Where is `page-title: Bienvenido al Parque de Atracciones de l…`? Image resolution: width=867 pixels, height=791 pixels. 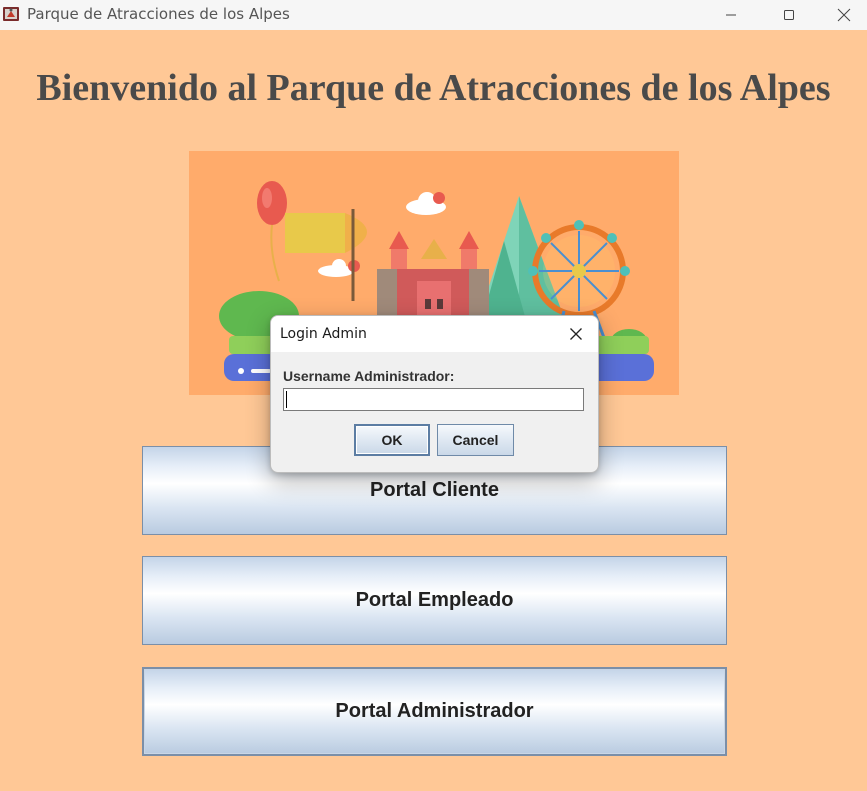
page-title: Bienvenido al Parque de Atracciones de l… is located at coordinates (433, 88).